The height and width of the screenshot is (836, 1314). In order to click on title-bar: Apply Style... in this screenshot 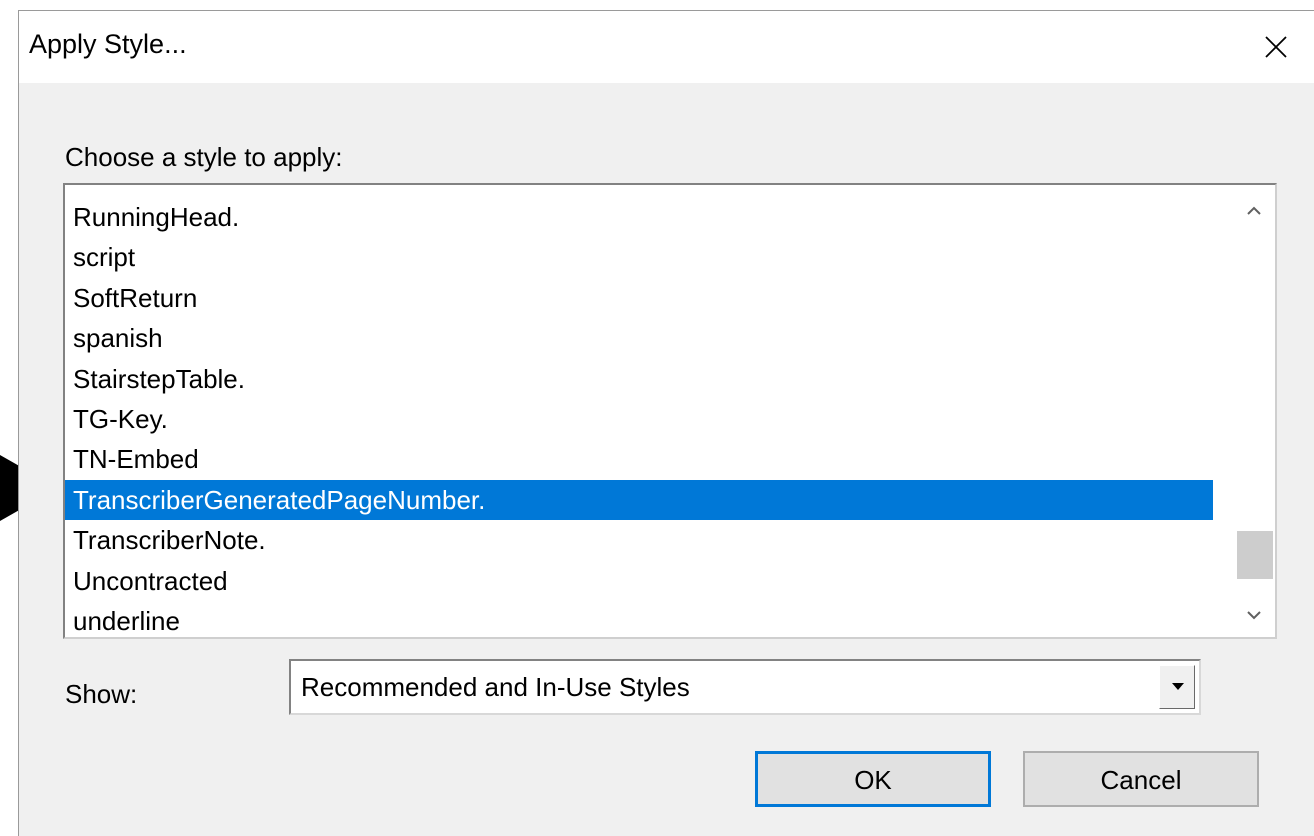, I will do `click(666, 47)`.